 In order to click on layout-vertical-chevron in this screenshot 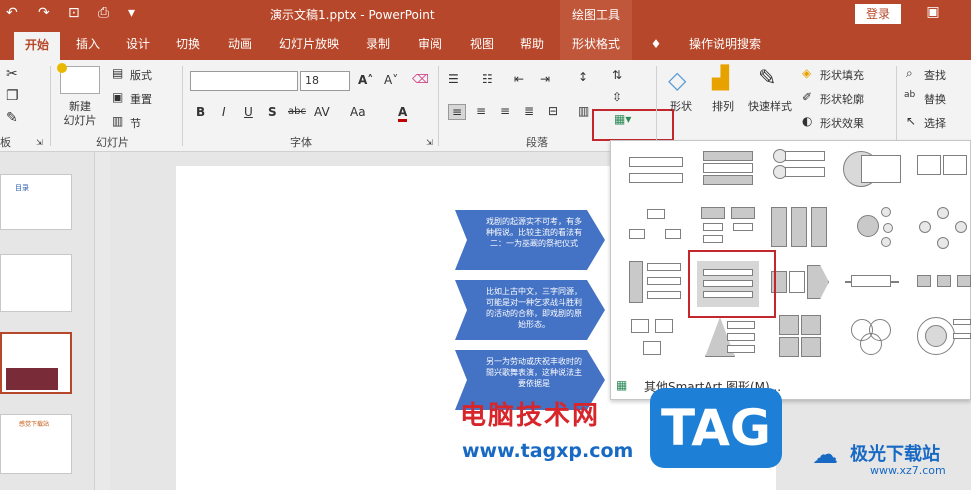, I will do `click(656, 288)`.